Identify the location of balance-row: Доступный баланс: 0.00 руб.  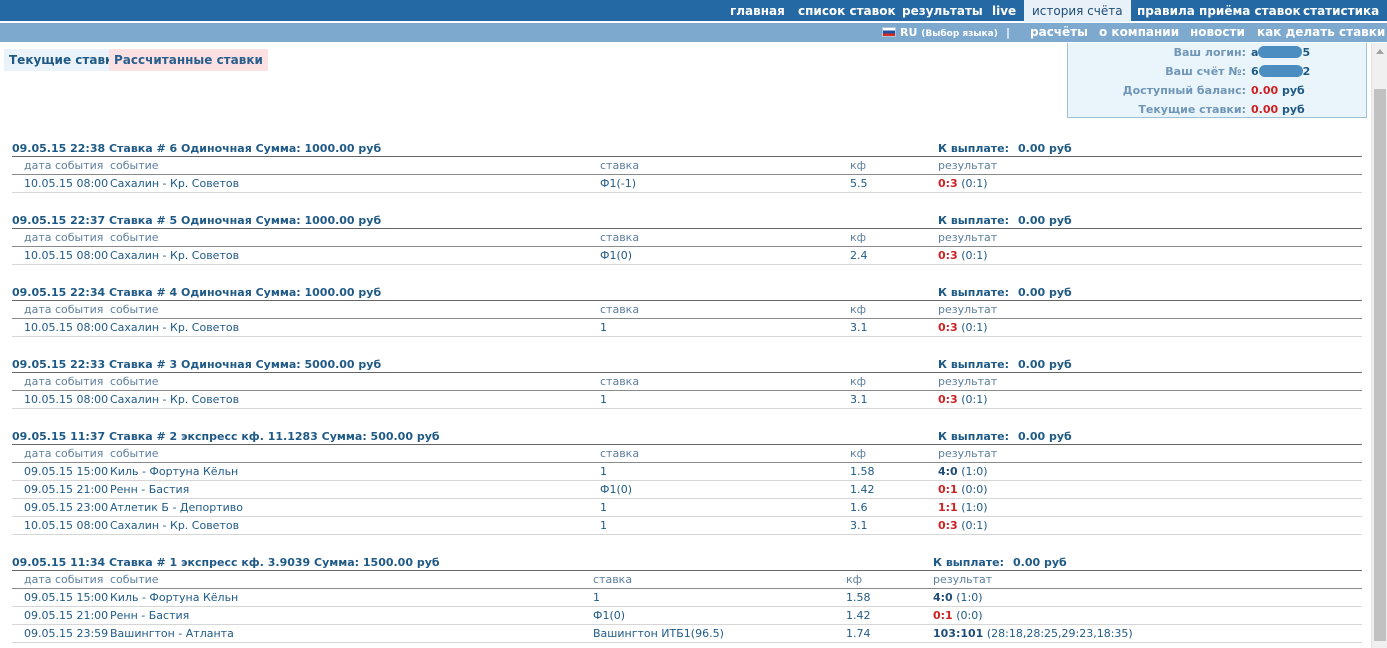
(1218, 90).